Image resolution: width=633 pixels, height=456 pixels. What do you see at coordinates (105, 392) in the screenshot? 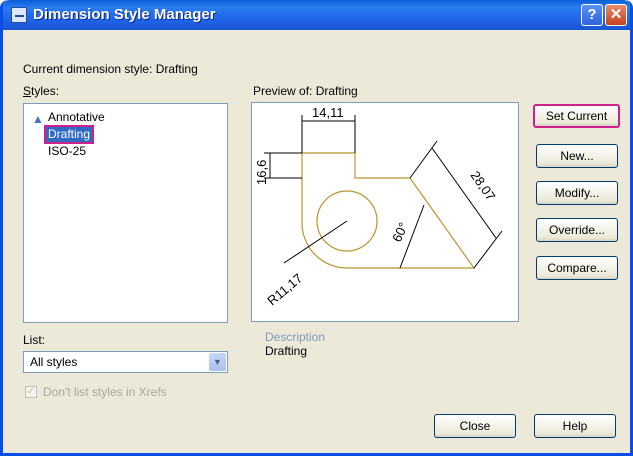
I see `dont-list-xrefs-label: Don't list styles in Xrefs` at bounding box center [105, 392].